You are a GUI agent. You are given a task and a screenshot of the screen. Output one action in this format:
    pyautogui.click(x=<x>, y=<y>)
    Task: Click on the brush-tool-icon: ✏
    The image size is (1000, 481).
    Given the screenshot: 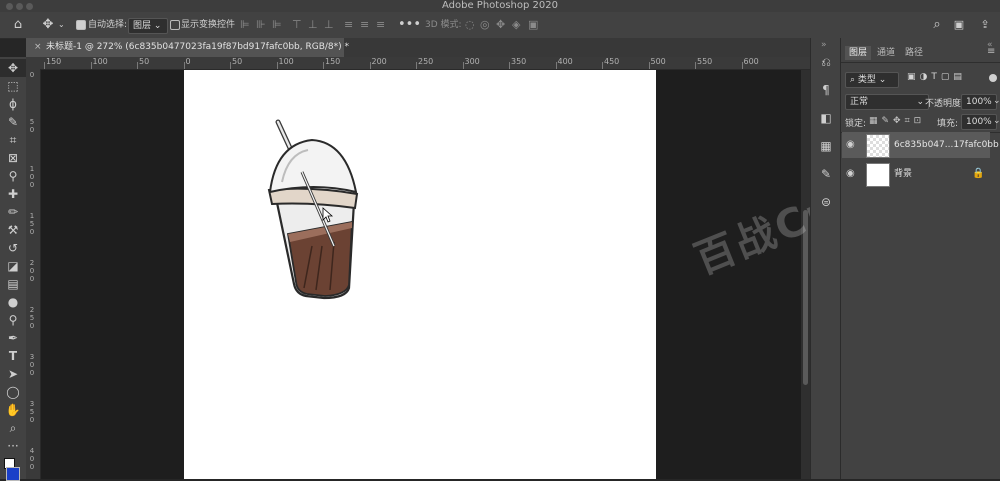 What is the action you would take?
    pyautogui.click(x=13, y=212)
    